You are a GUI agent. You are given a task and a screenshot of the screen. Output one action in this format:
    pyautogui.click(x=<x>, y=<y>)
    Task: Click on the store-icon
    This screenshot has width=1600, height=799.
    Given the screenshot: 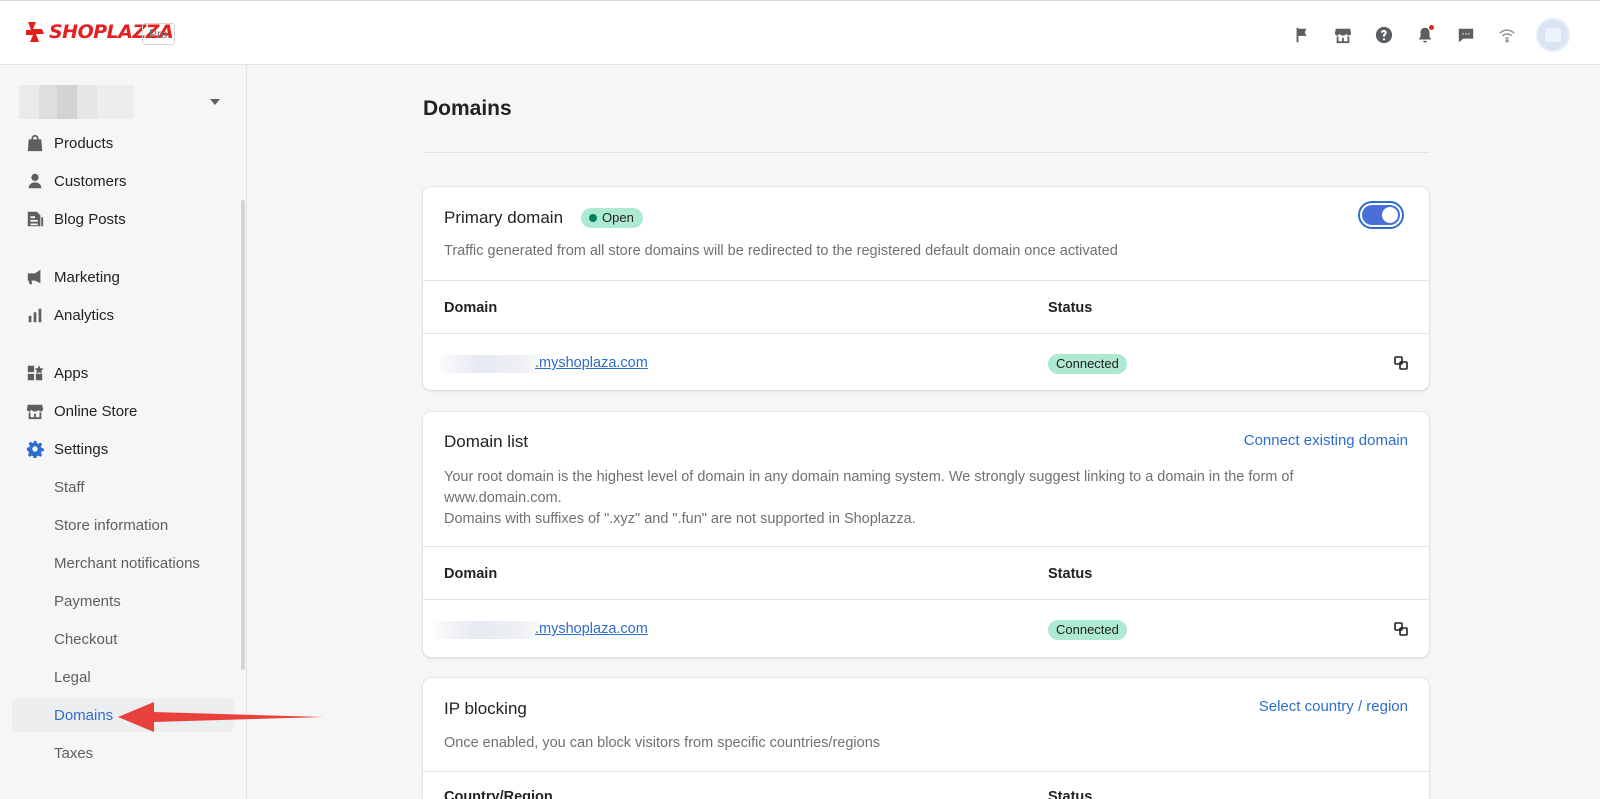 What is the action you would take?
    pyautogui.click(x=1343, y=35)
    